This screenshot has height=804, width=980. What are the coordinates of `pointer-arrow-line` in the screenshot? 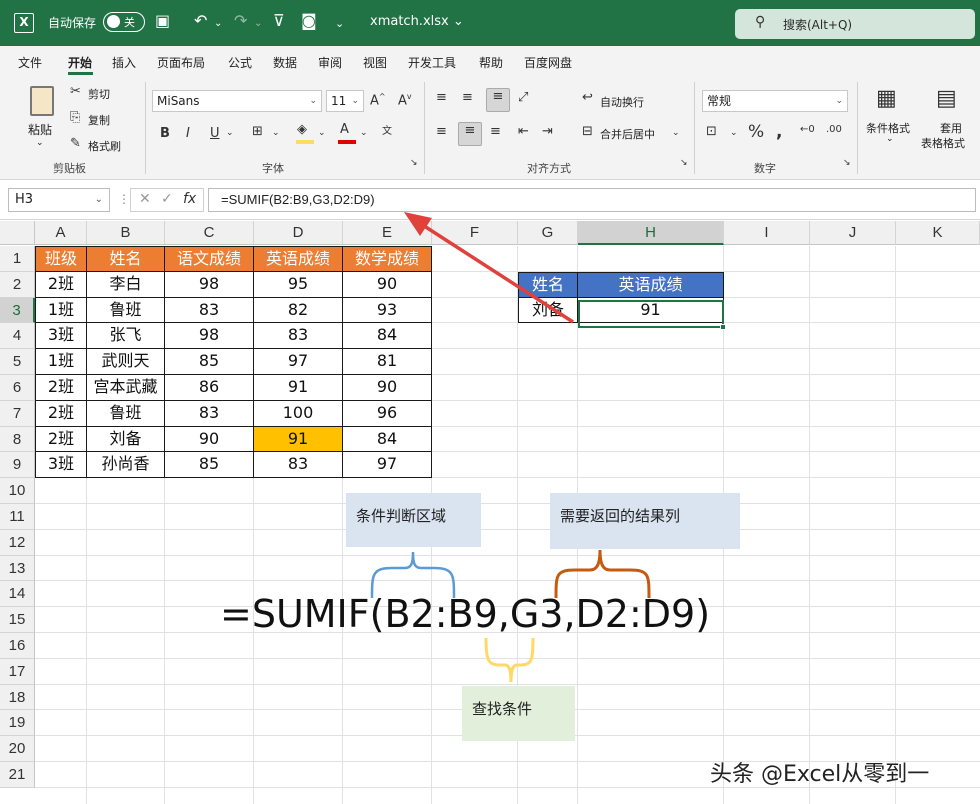 It's located at (495, 272).